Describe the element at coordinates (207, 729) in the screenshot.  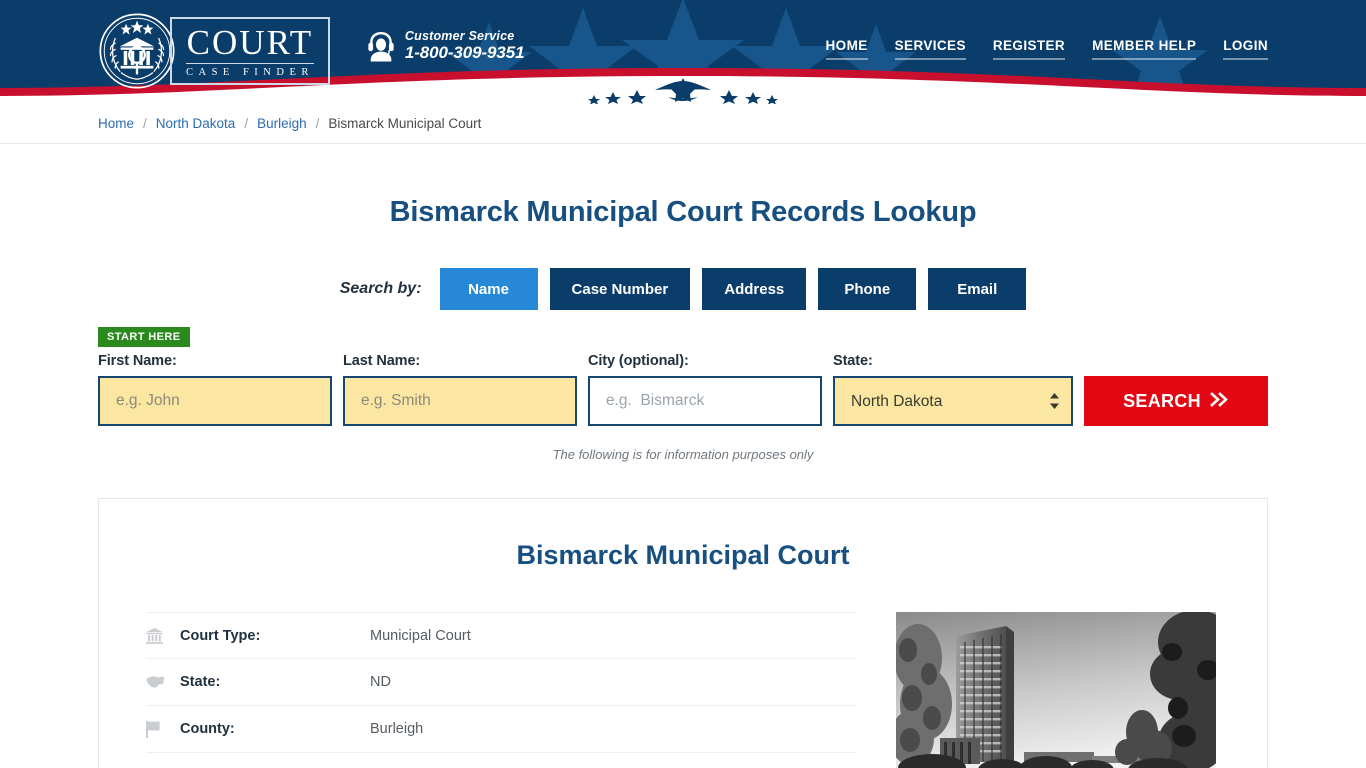
I see `county-label: County:` at that location.